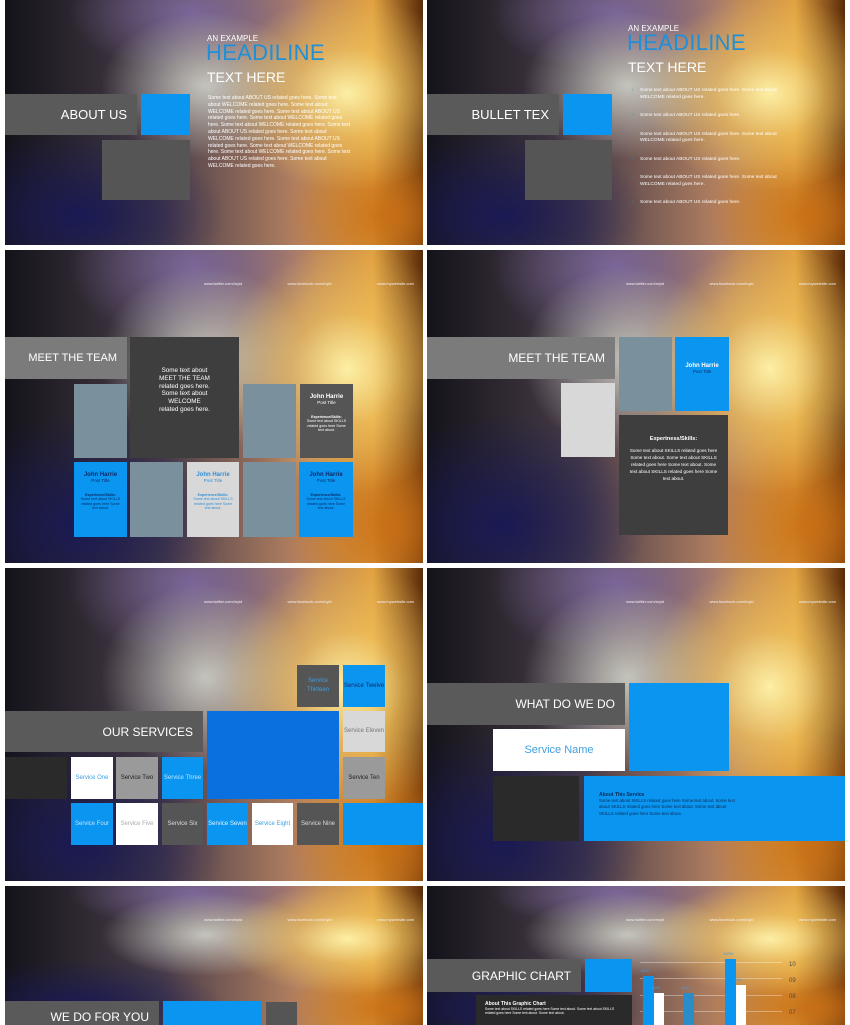 The width and height of the screenshot is (850, 1025). Describe the element at coordinates (792, 965) in the screenshot. I see `y-tick-label: 10` at that location.